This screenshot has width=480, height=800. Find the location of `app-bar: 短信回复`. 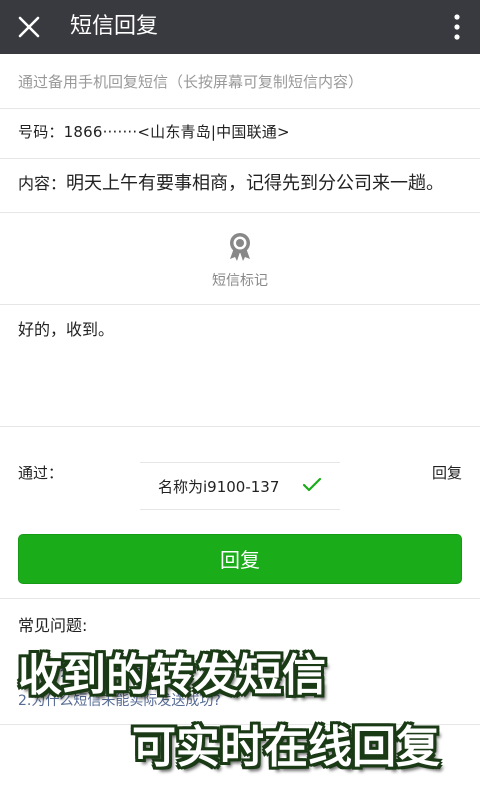

app-bar: 短信回复 is located at coordinates (240, 27).